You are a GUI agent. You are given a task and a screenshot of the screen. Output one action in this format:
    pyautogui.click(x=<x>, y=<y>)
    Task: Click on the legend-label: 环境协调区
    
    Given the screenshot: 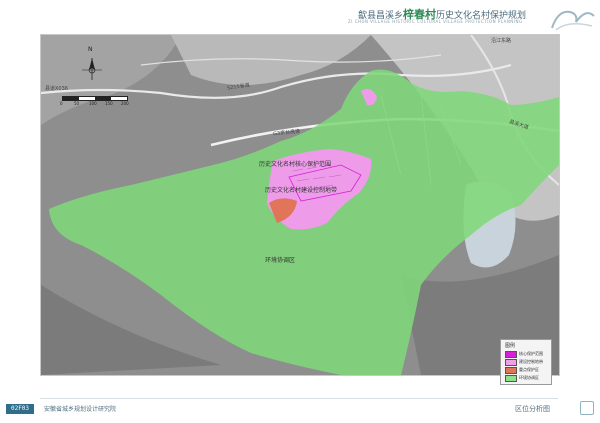 What is the action you would take?
    pyautogui.click(x=529, y=377)
    